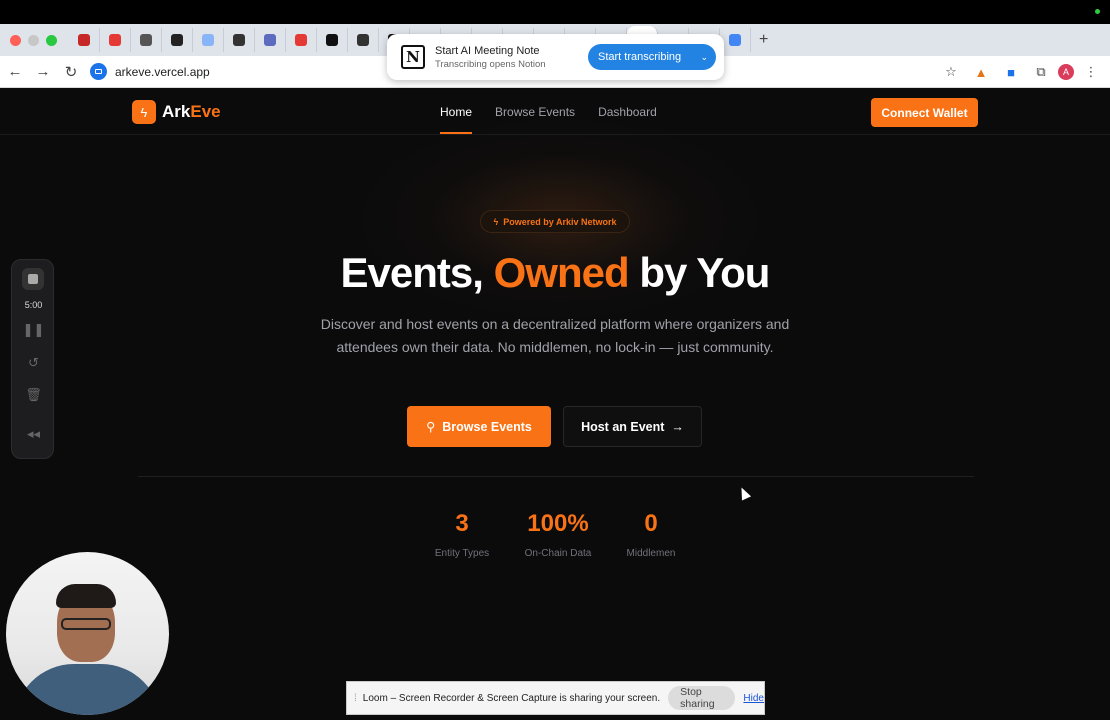  What do you see at coordinates (623, 426) in the screenshot?
I see `host-event-label: Host an Event` at bounding box center [623, 426].